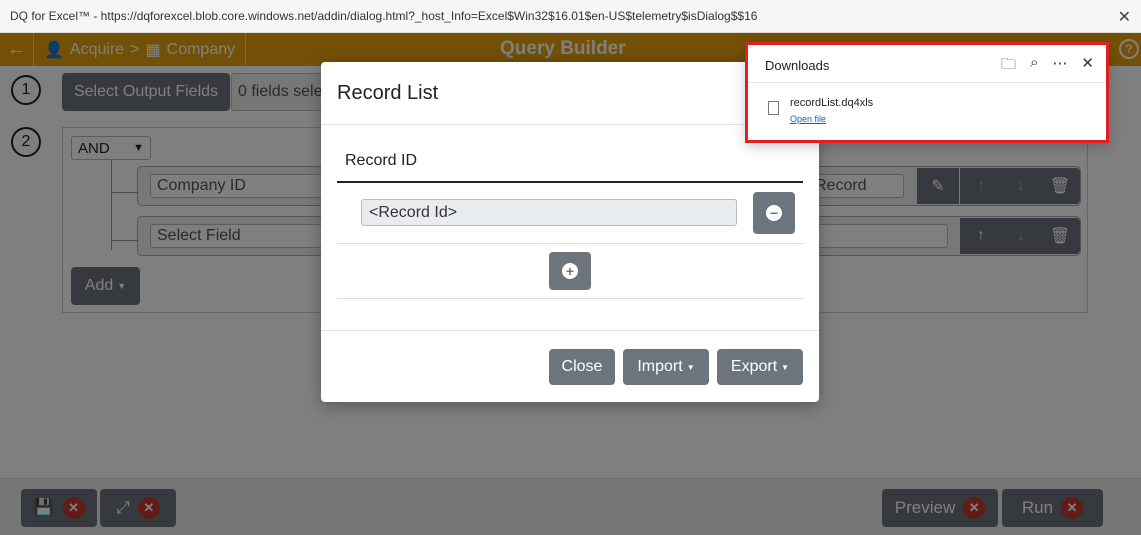  What do you see at coordinates (381, 160) in the screenshot?
I see `record-id-column-header: Record ID` at bounding box center [381, 160].